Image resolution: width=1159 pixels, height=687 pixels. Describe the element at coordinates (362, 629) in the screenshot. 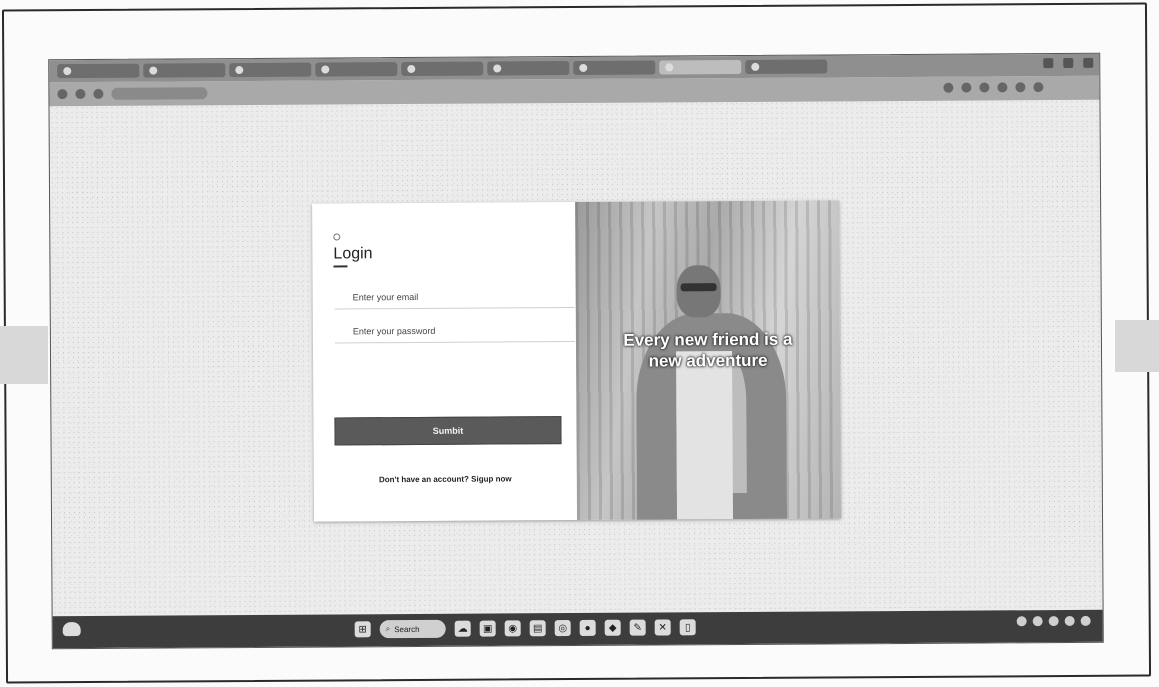

I see `start-icon: ⊞` at that location.